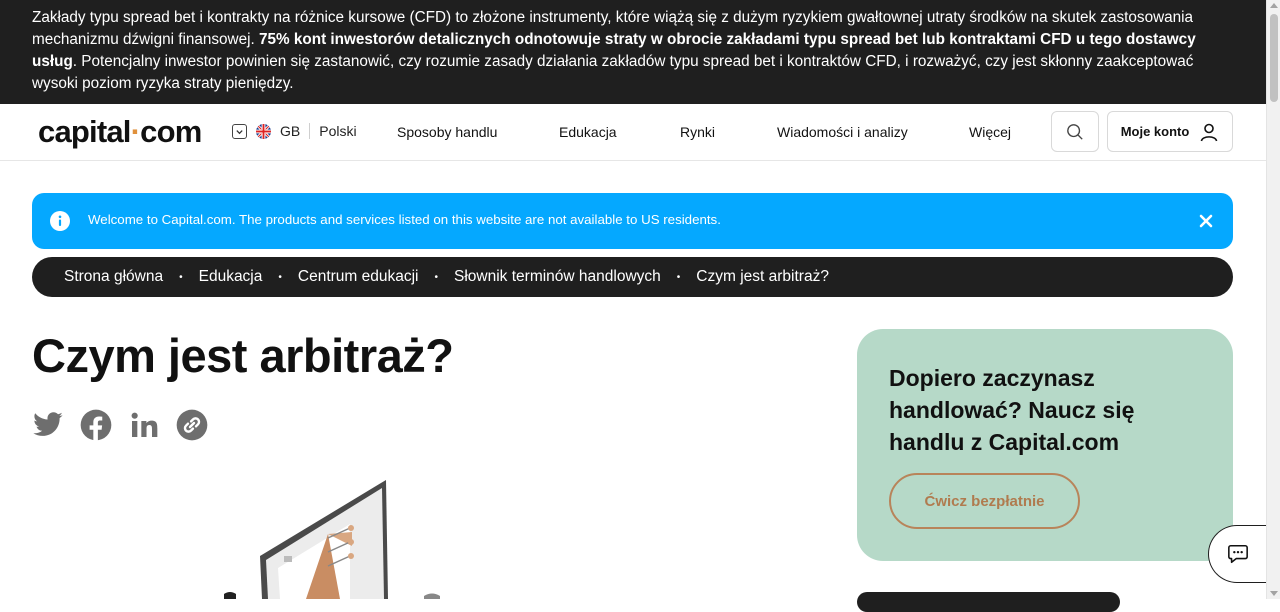 This screenshot has width=1280, height=612. I want to click on twitter-icon, so click(48, 425).